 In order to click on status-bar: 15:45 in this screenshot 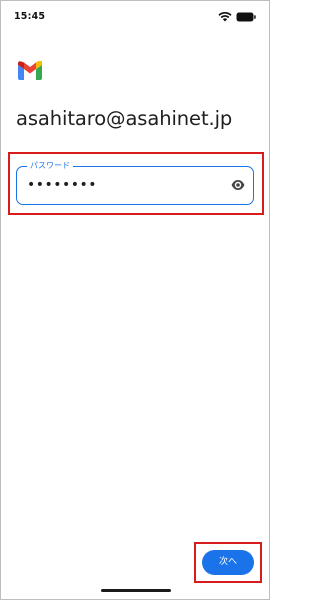, I will do `click(135, 16)`.